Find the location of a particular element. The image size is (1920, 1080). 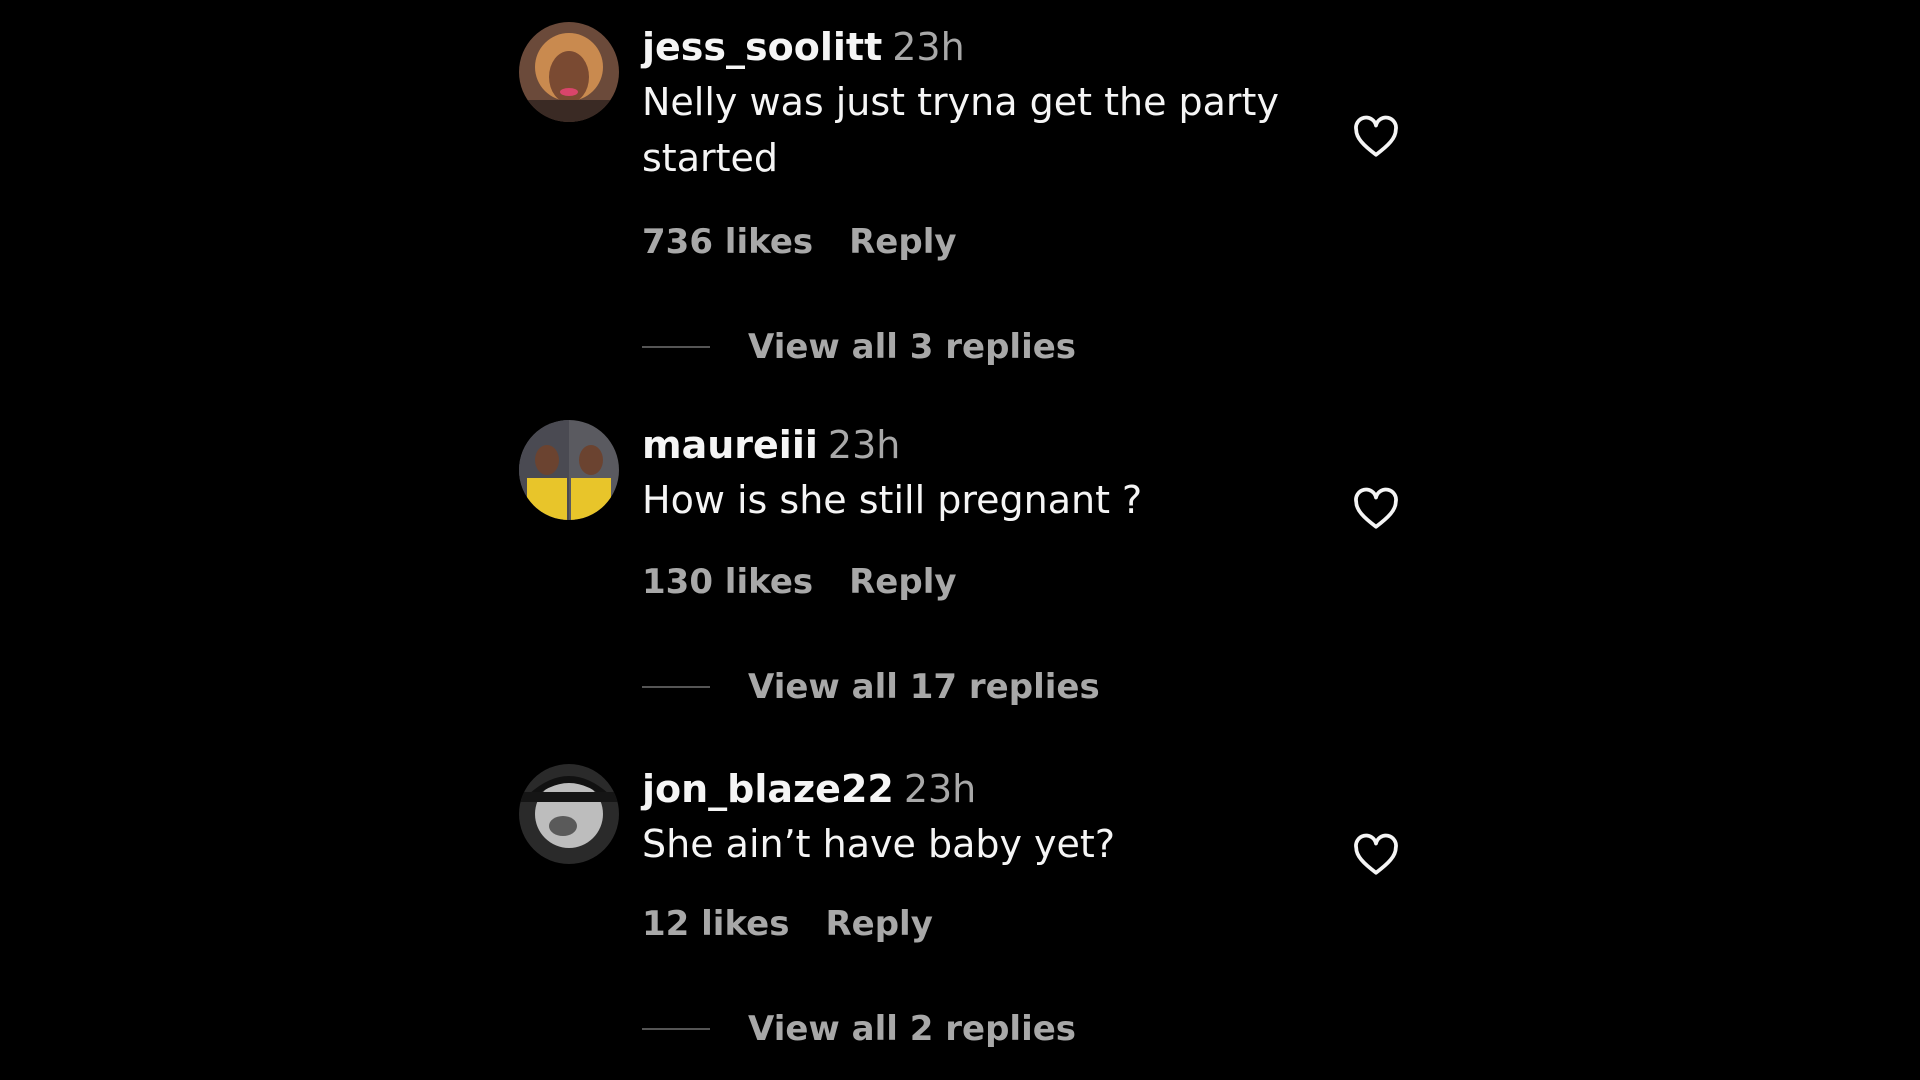

comment-body: maureiii 23h How is she still pregnant ? is located at coordinates (972, 474).